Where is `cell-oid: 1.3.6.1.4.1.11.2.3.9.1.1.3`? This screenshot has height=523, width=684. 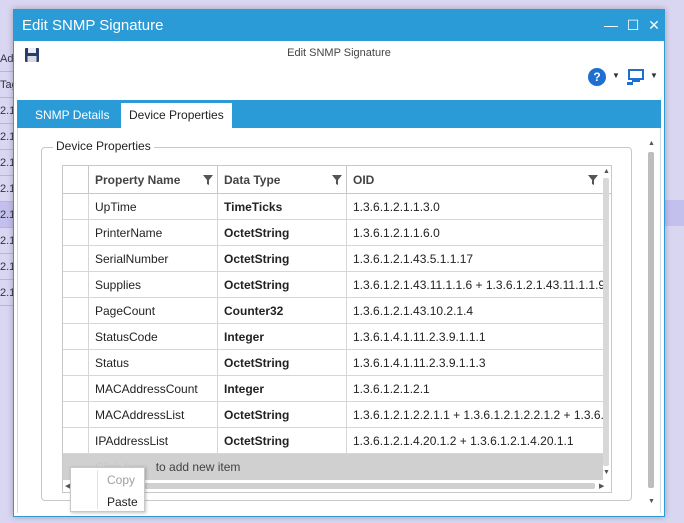 cell-oid: 1.3.6.1.4.1.11.2.3.9.1.1.3 is located at coordinates (474, 363).